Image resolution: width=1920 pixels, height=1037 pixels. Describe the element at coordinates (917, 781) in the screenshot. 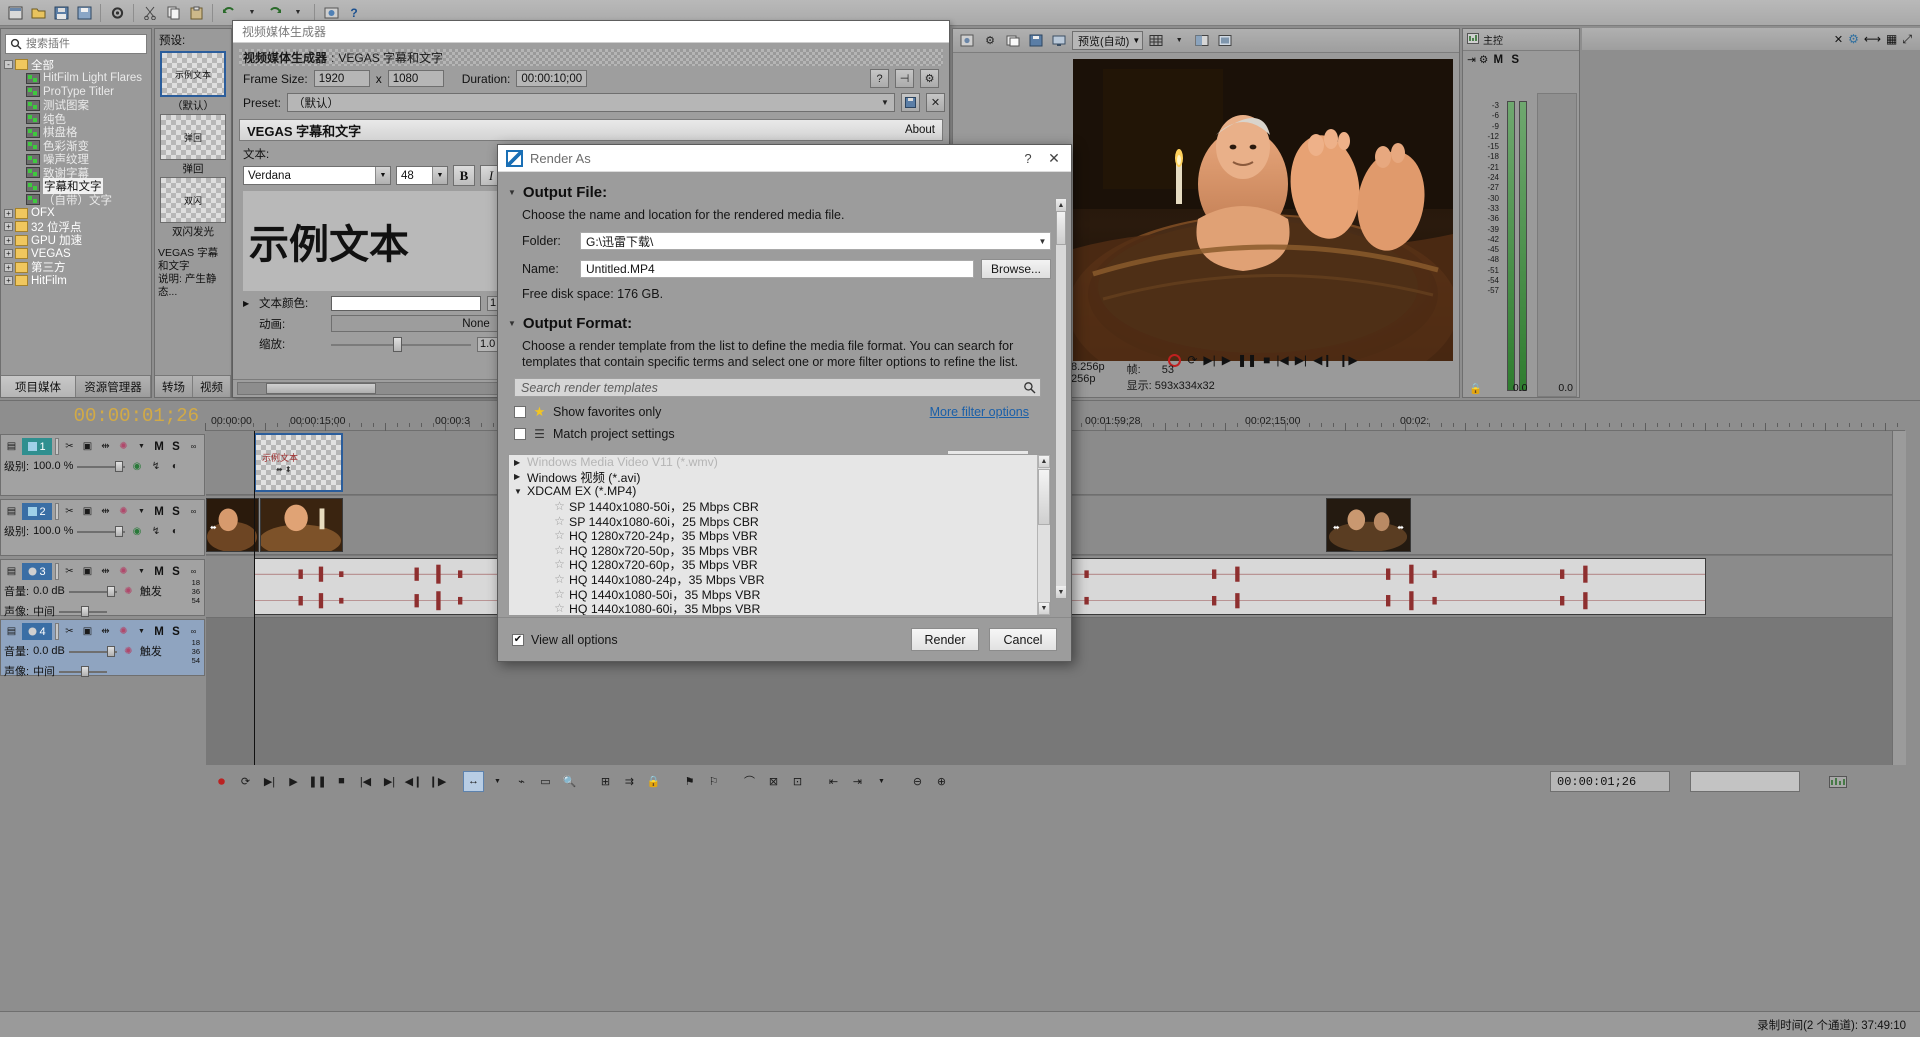

I see `zoom-out-icon: ⊖` at that location.